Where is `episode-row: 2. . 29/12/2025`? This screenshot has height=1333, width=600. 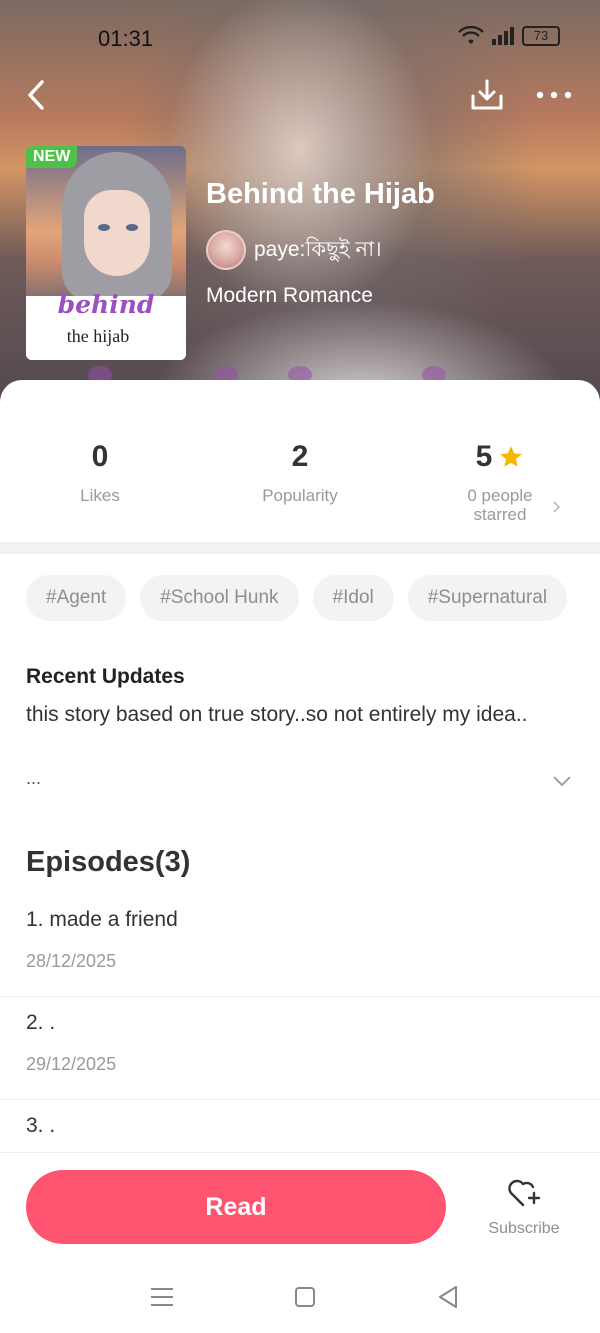
episode-row: 2. . 29/12/2025 is located at coordinates (300, 1048).